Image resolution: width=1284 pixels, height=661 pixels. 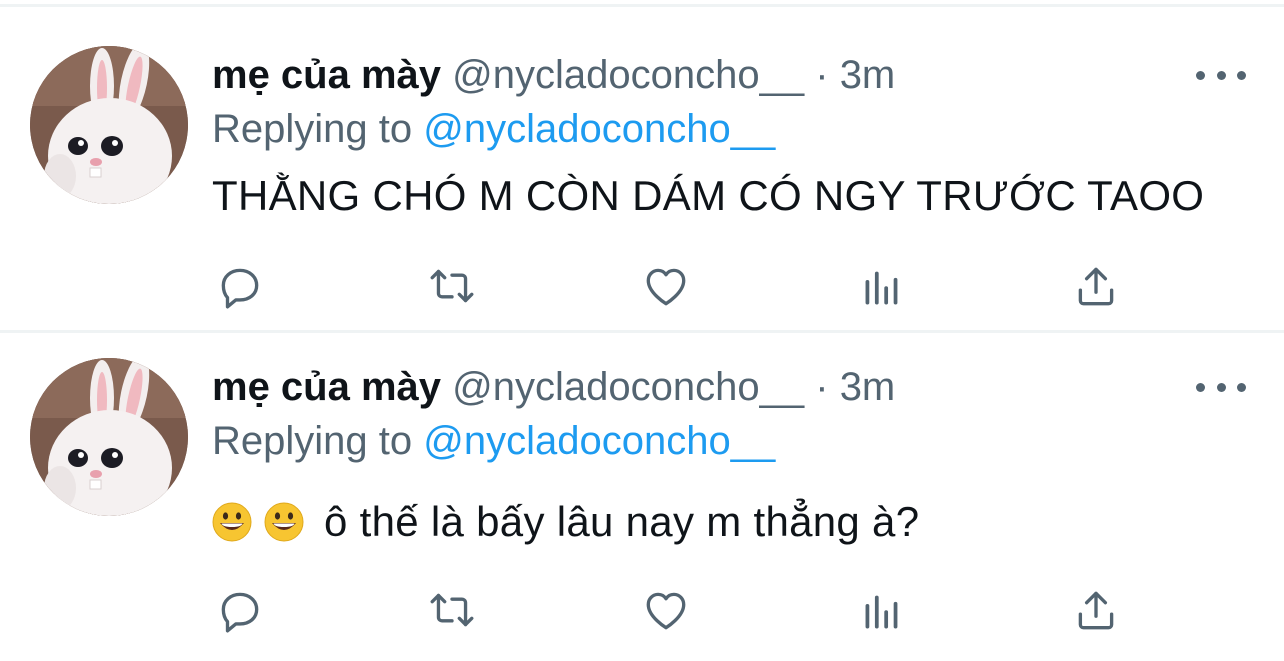 I want to click on tweet-text-content: ô thế là bấy lâu nay m thẳng à?, so click(x=622, y=521).